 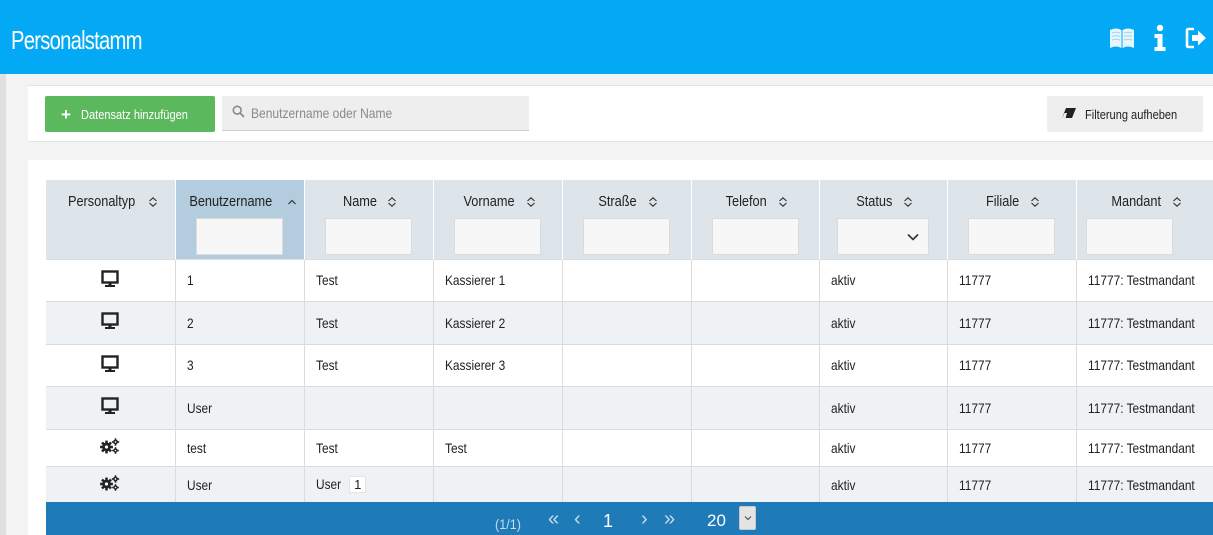 What do you see at coordinates (238, 113) in the screenshot?
I see `search-icon` at bounding box center [238, 113].